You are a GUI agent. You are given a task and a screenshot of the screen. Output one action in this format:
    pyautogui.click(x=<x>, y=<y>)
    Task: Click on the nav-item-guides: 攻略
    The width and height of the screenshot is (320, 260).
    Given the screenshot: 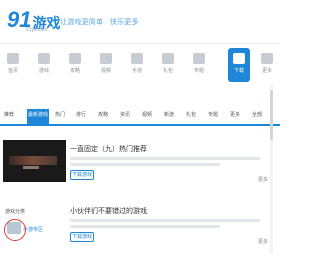 What is the action you would take?
    pyautogui.click(x=75, y=65)
    